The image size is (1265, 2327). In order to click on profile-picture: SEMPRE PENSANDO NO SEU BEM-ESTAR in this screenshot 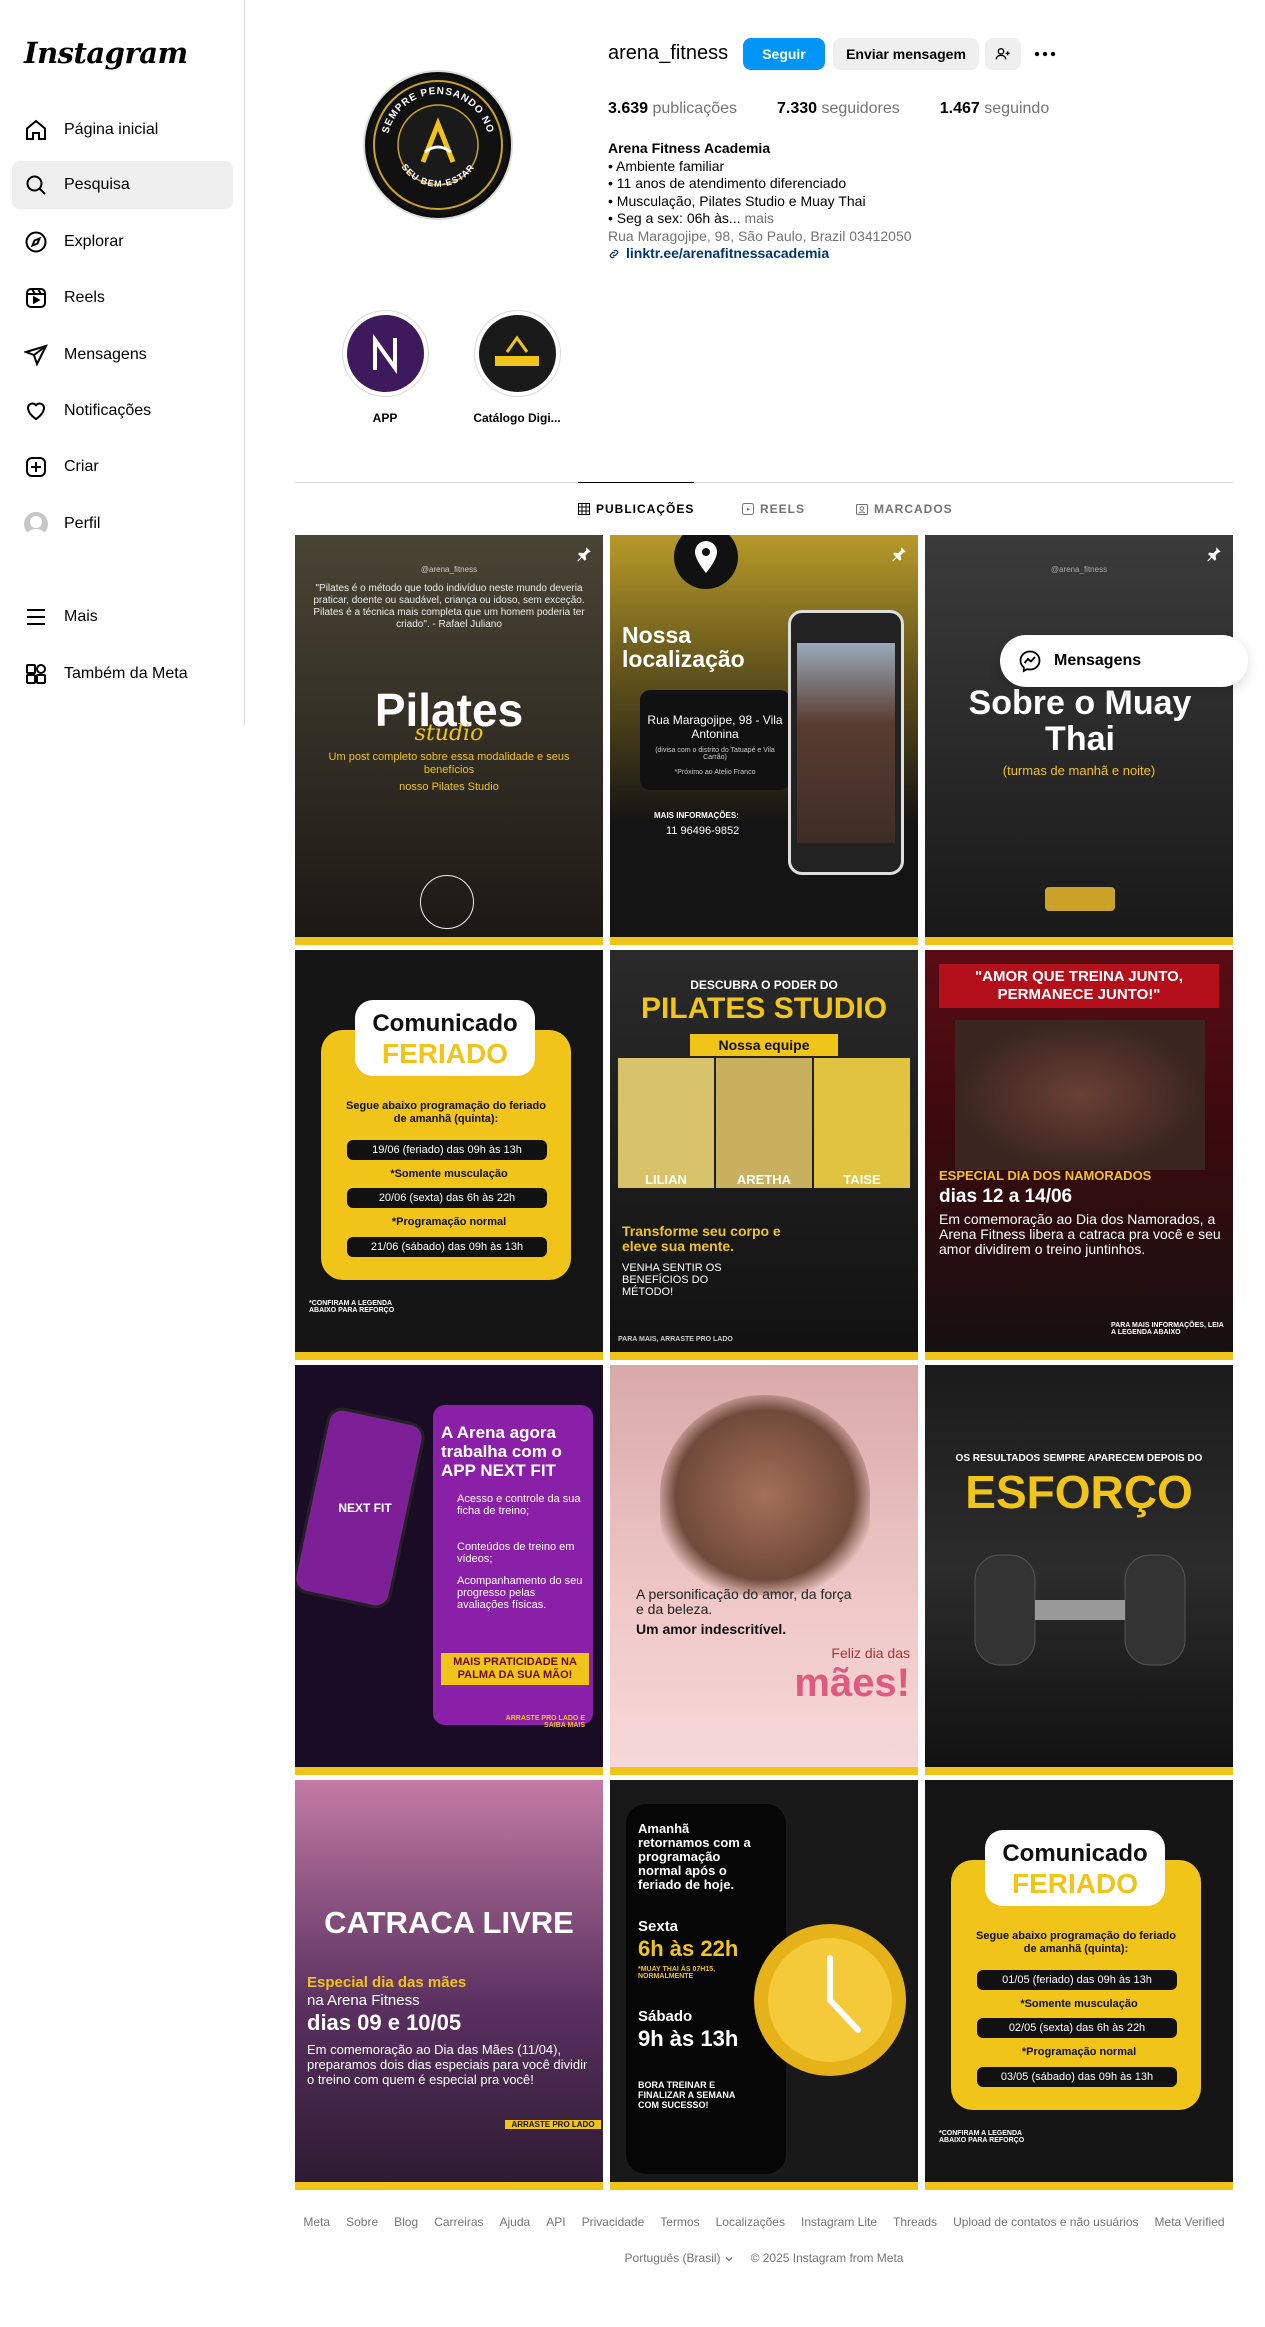, I will do `click(438, 145)`.